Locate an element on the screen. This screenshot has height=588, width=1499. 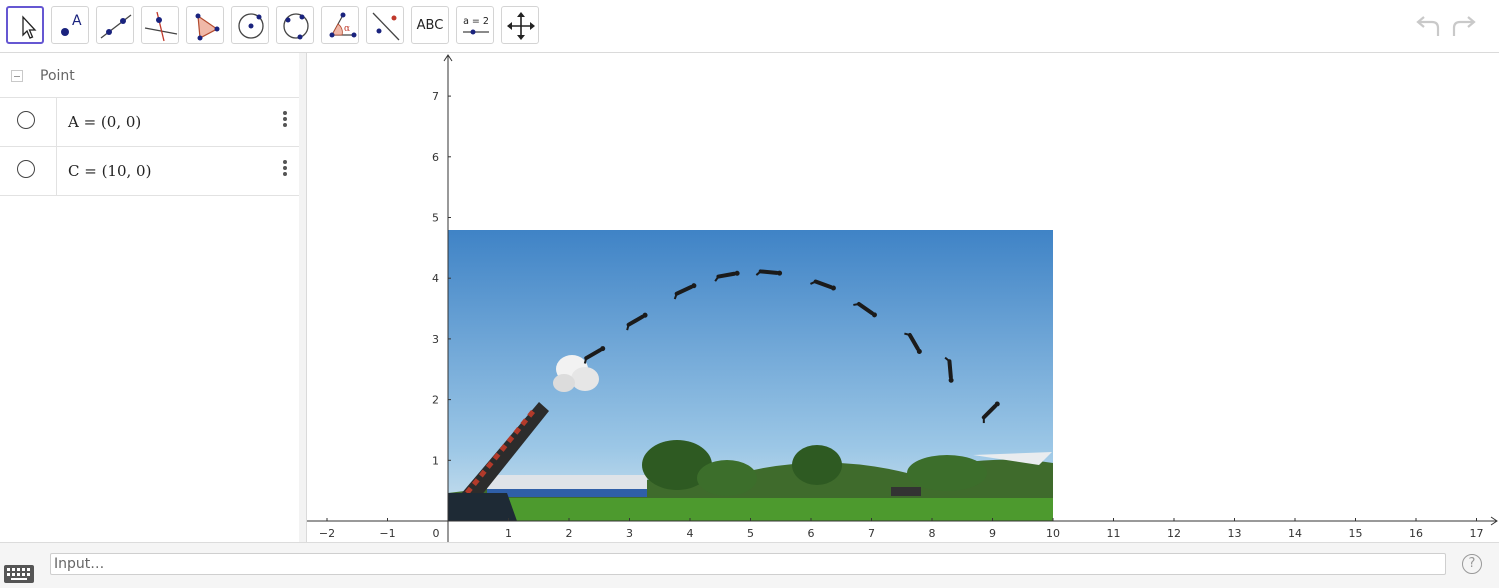
move-graphics-view-tool-button is located at coordinates (520, 25).